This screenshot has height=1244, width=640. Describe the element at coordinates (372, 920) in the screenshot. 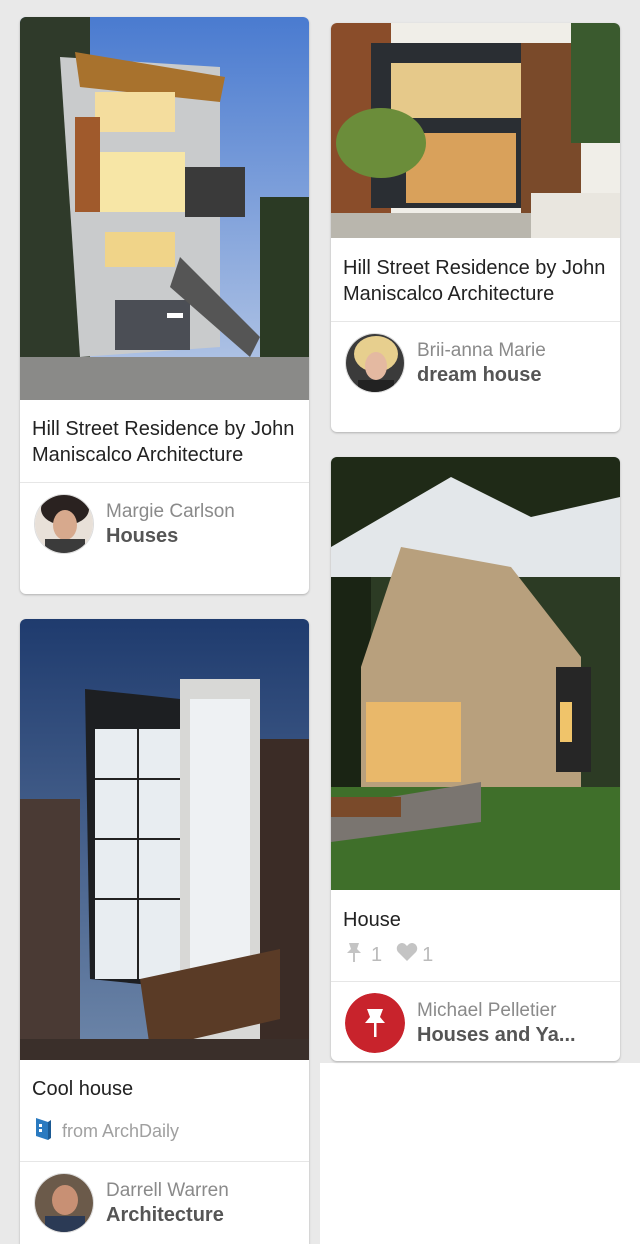

I see `pin-description: House` at that location.